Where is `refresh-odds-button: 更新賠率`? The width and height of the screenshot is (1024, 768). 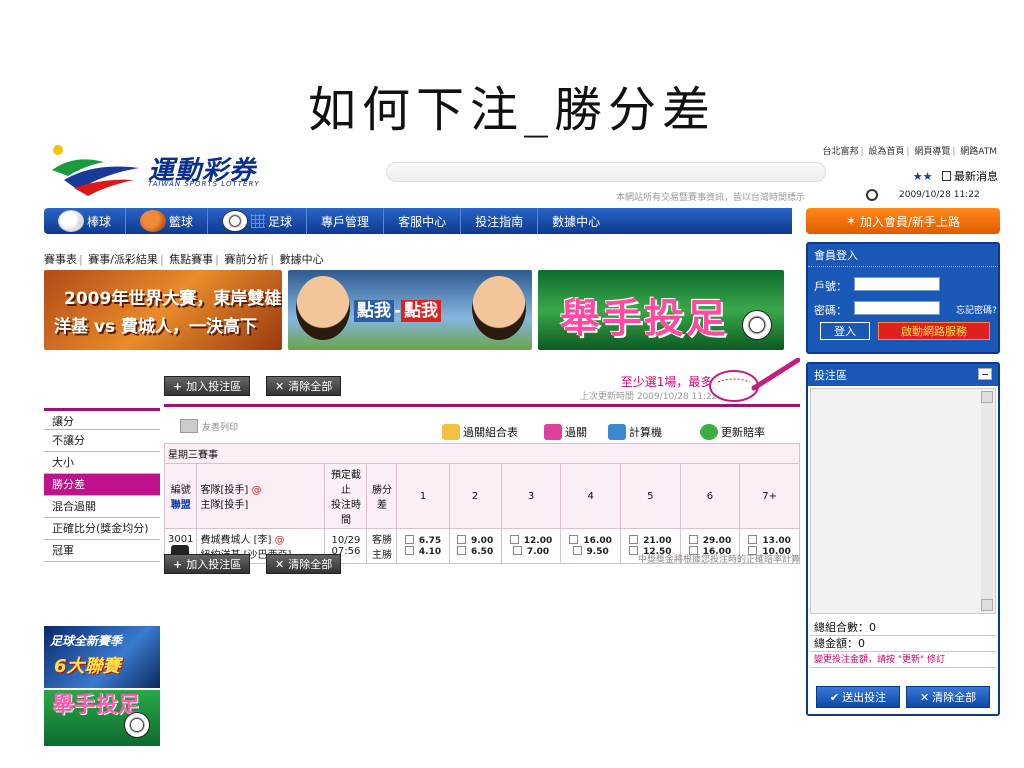 refresh-odds-button: 更新賠率 is located at coordinates (732, 432).